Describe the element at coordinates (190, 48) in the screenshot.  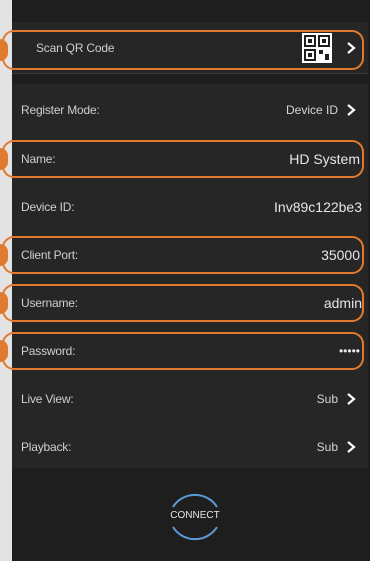
I see `scan-qr-row: Scan QR Code` at that location.